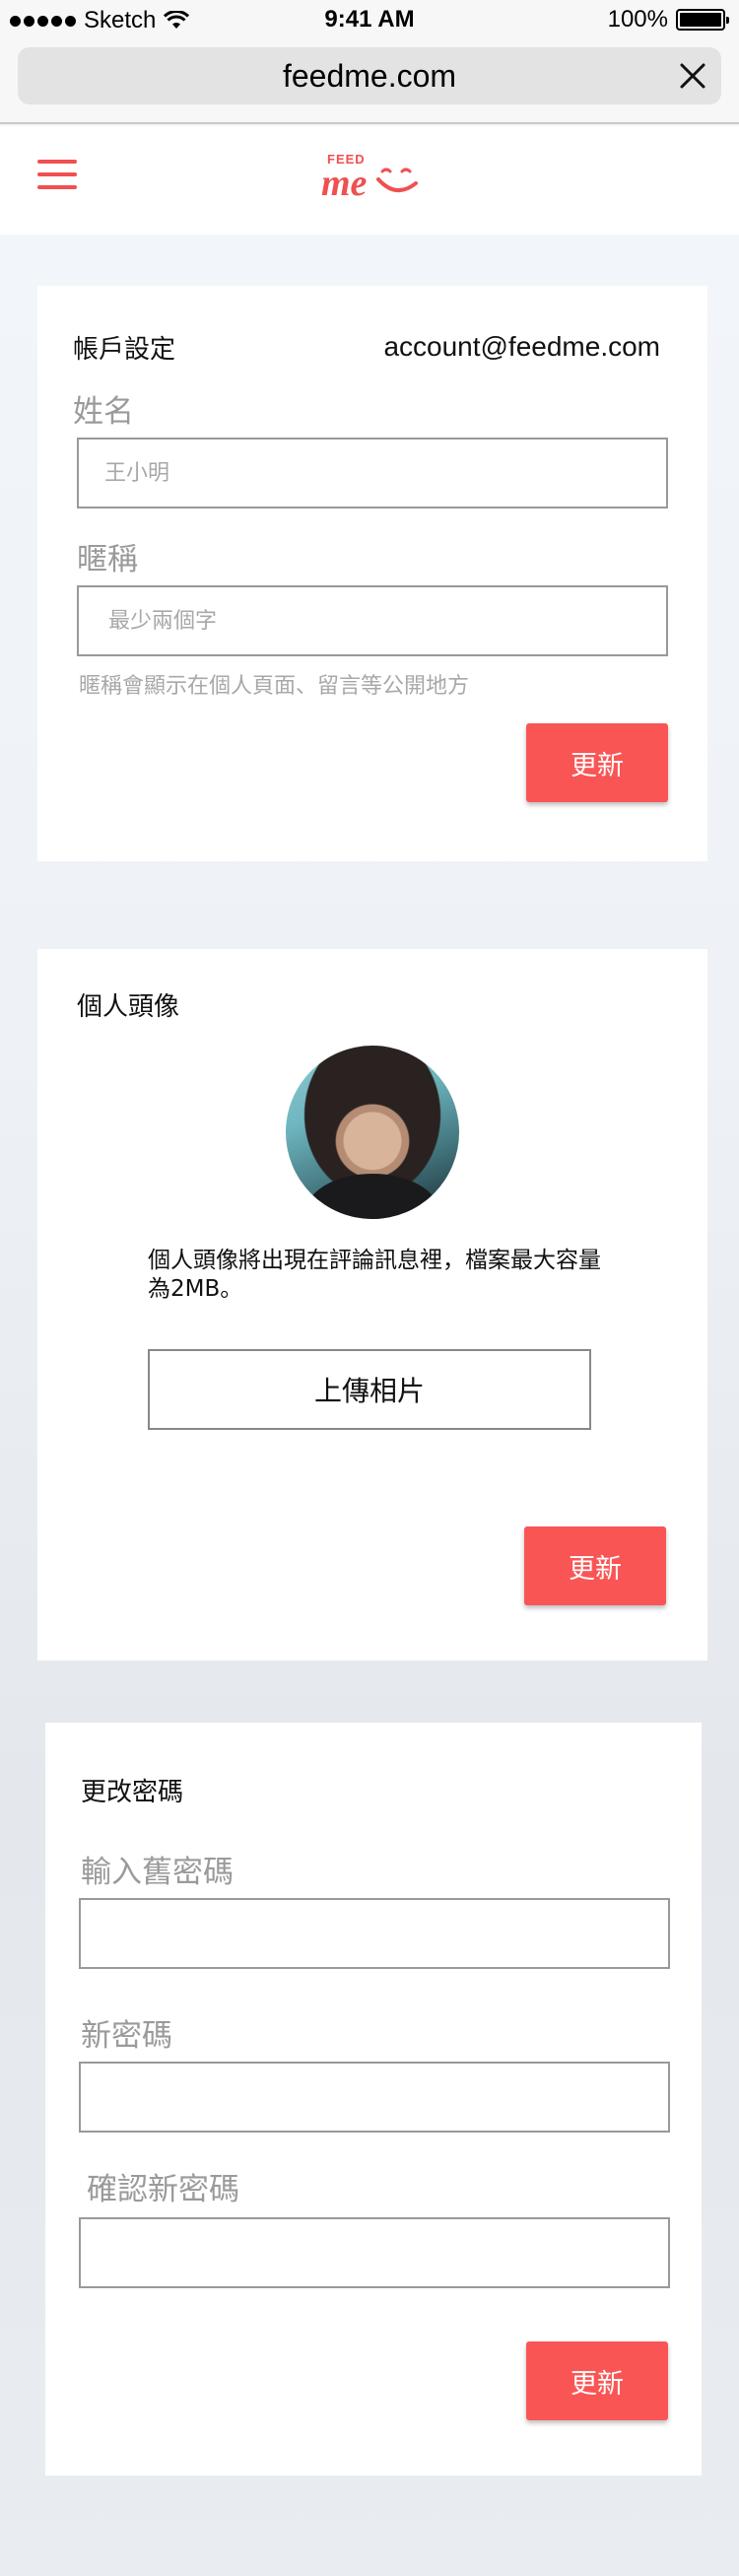  Describe the element at coordinates (125, 350) in the screenshot. I see `account-settings-title: 帳戶設定` at that location.